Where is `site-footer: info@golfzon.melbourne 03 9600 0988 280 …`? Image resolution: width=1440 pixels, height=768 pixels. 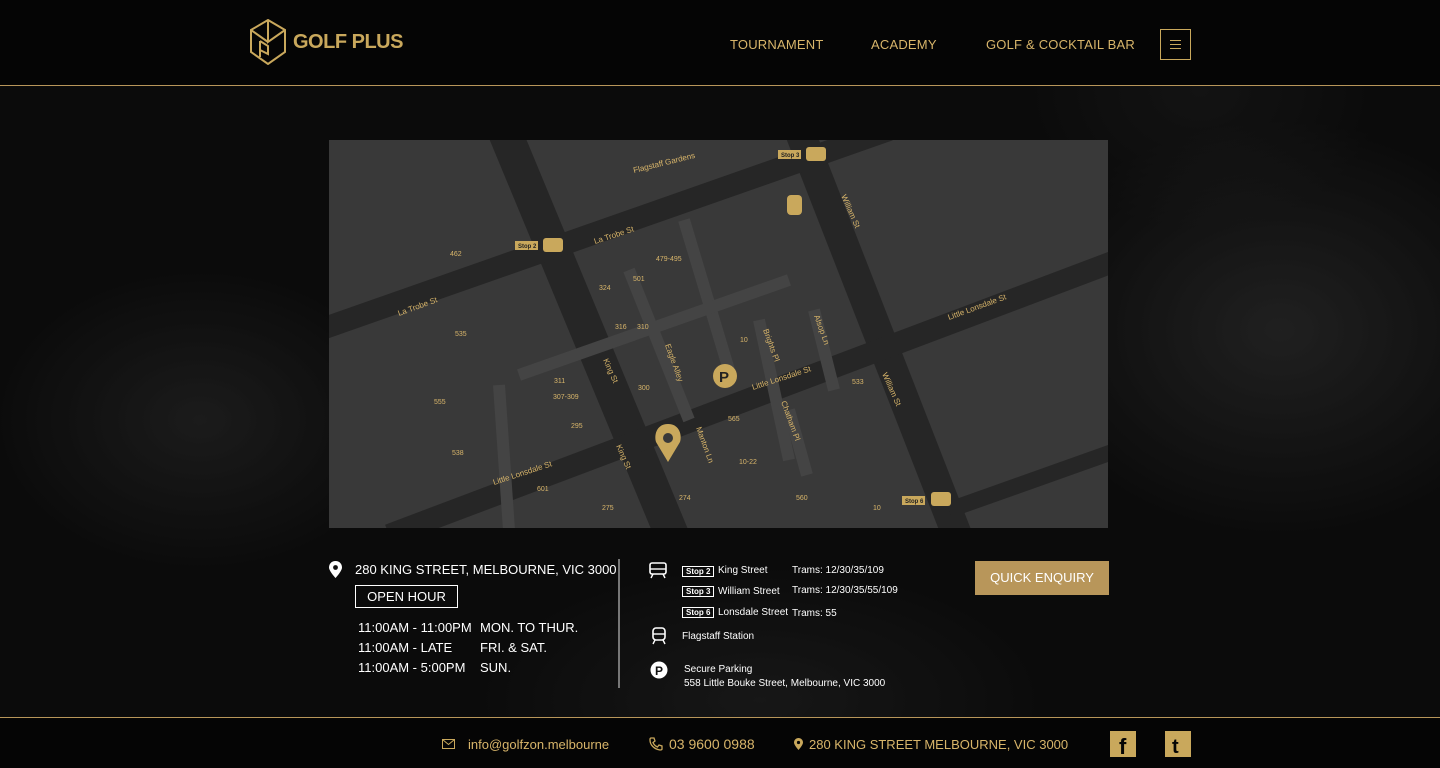
site-footer: info@golfzon.melbourne 03 9600 0988 280 … is located at coordinates (720, 742).